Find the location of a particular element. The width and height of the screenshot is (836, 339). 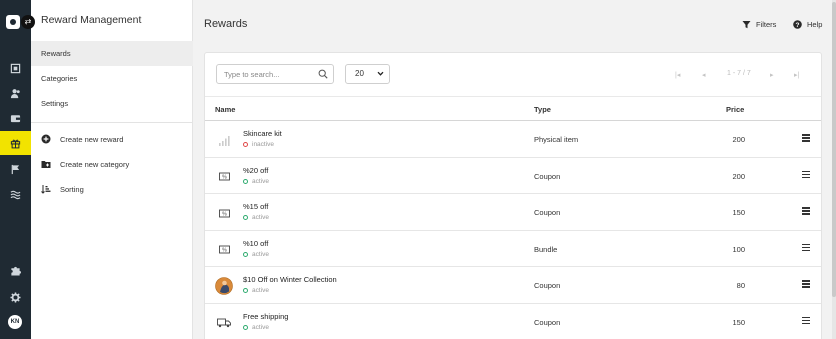

column-header-name: Name is located at coordinates (225, 109).